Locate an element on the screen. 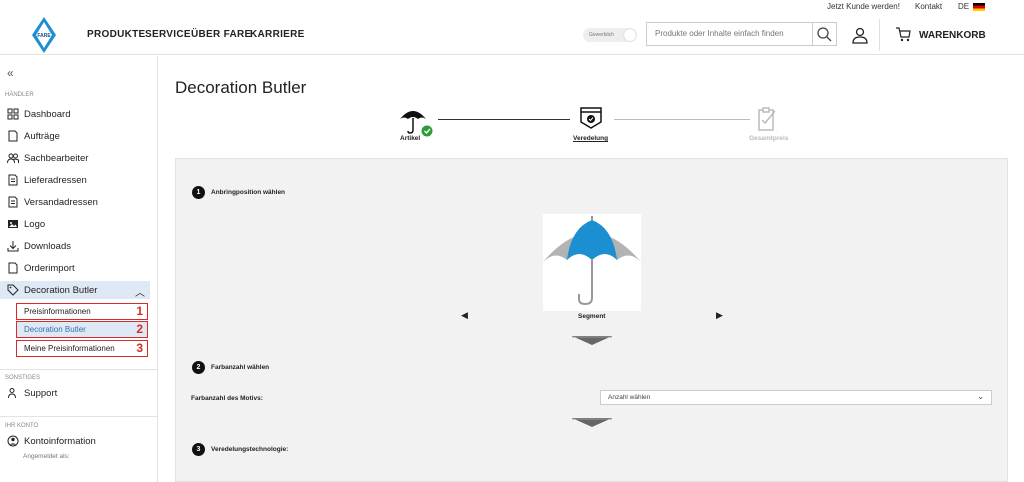  progress-steps: Artikel Veredelung Gesamtpreis is located at coordinates (608, 125).